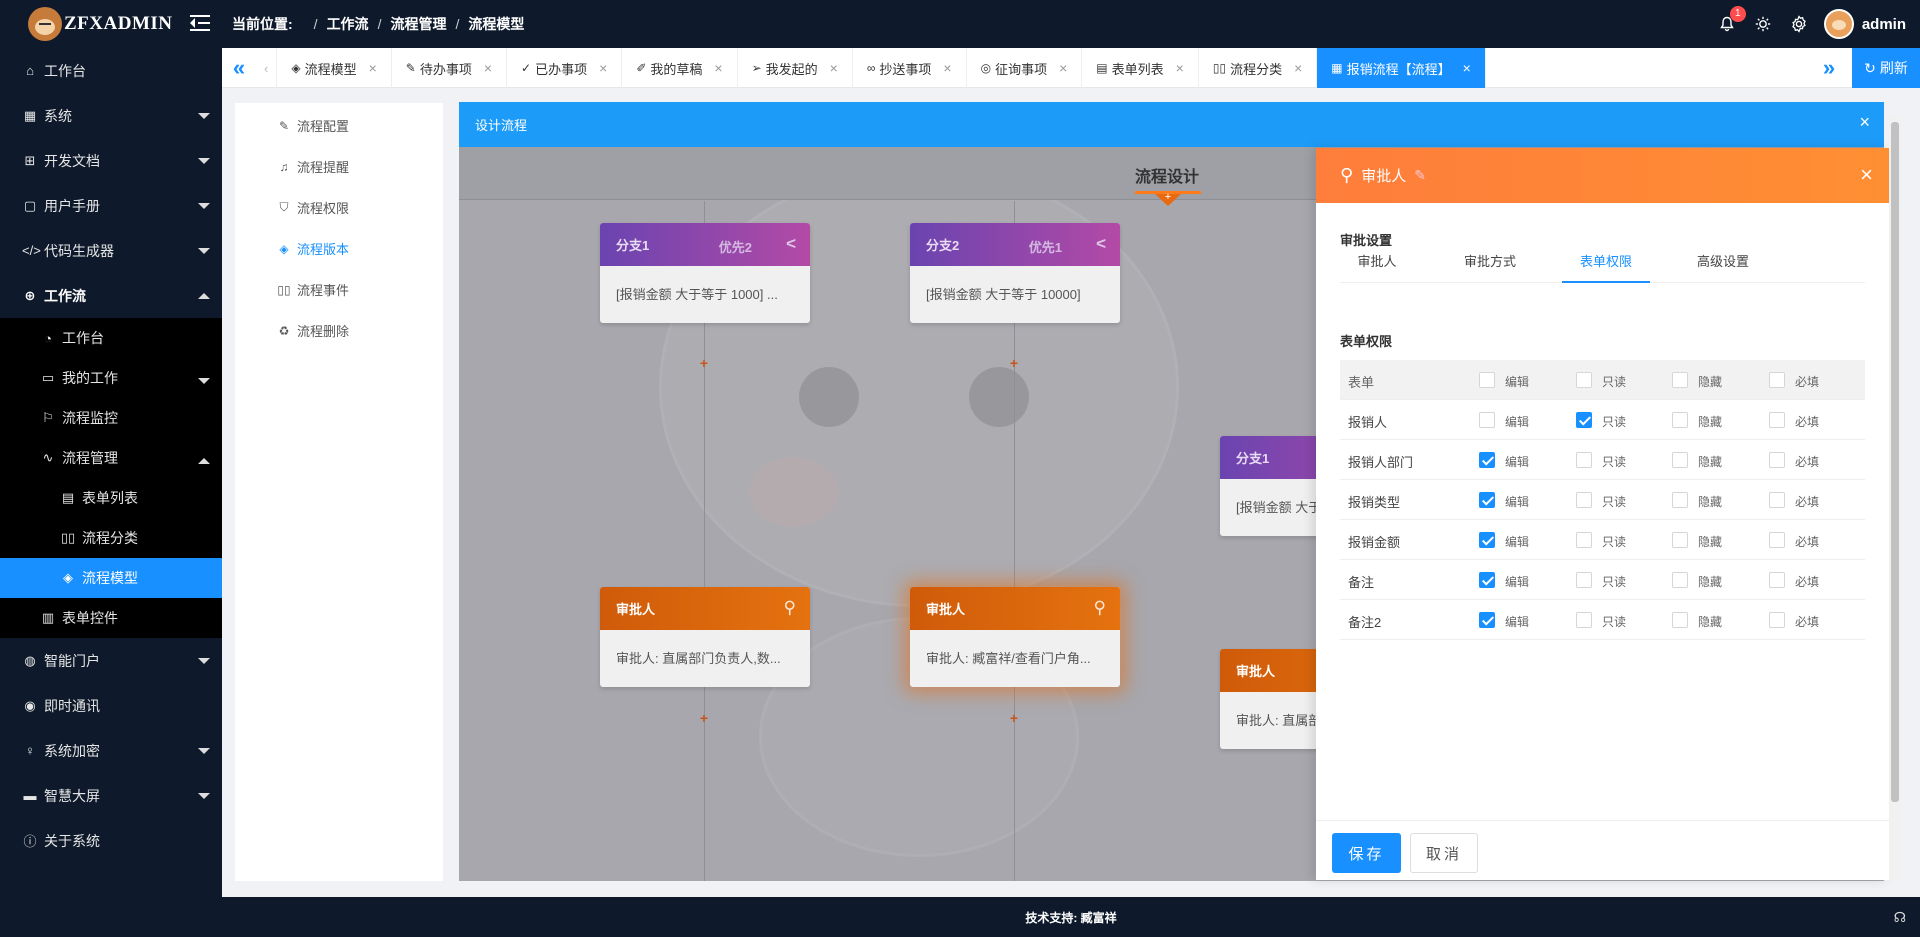  What do you see at coordinates (111, 160) in the screenshot?
I see `sidebar-item-dev-docs: ⊞ 开发文档` at bounding box center [111, 160].